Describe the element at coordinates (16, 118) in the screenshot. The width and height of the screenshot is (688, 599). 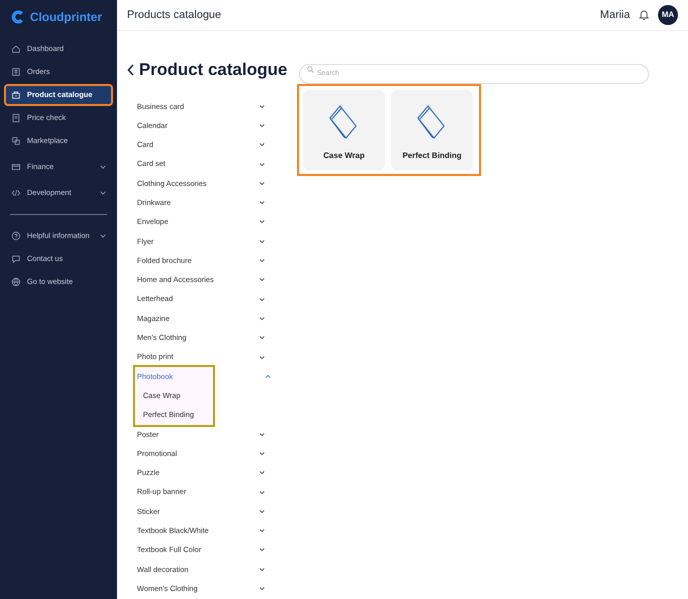
I see `document-icon` at that location.